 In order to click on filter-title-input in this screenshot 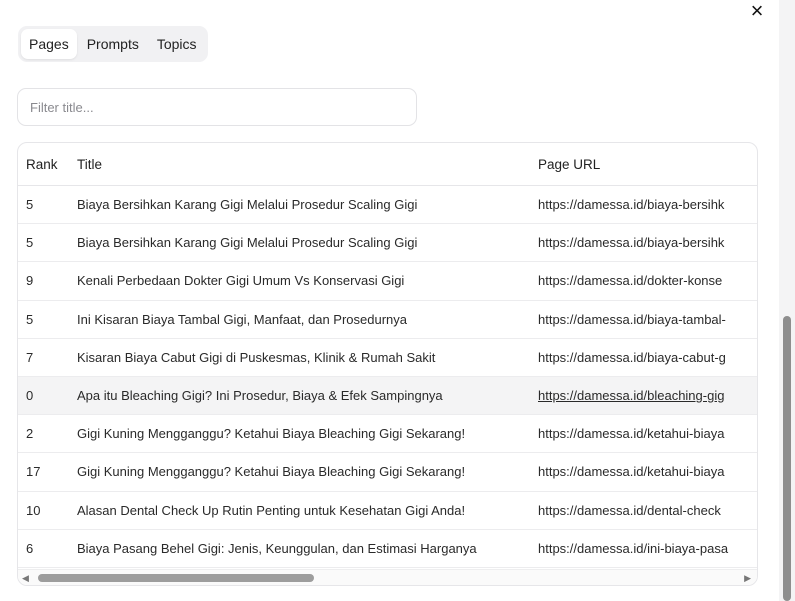, I will do `click(217, 107)`.